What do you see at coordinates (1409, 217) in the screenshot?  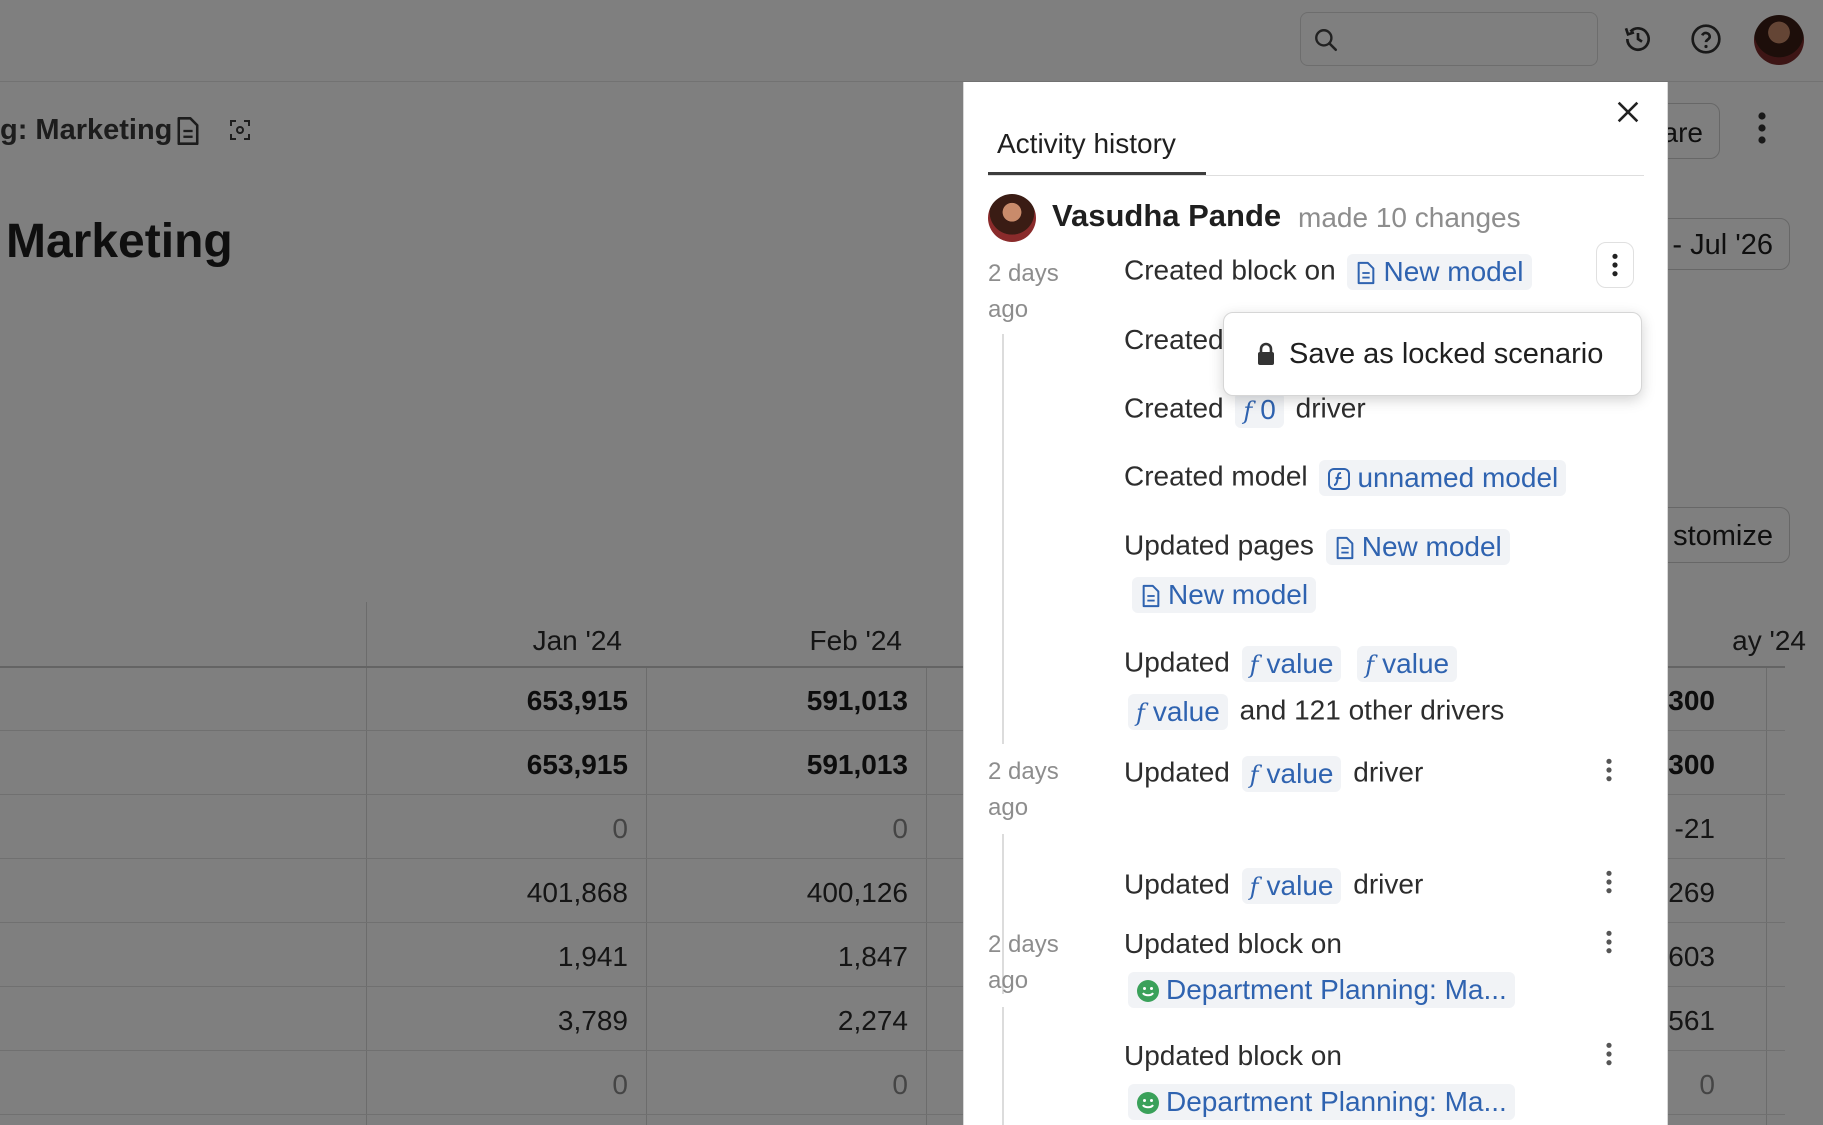 I see `user-action-summary: made 10 changes` at bounding box center [1409, 217].